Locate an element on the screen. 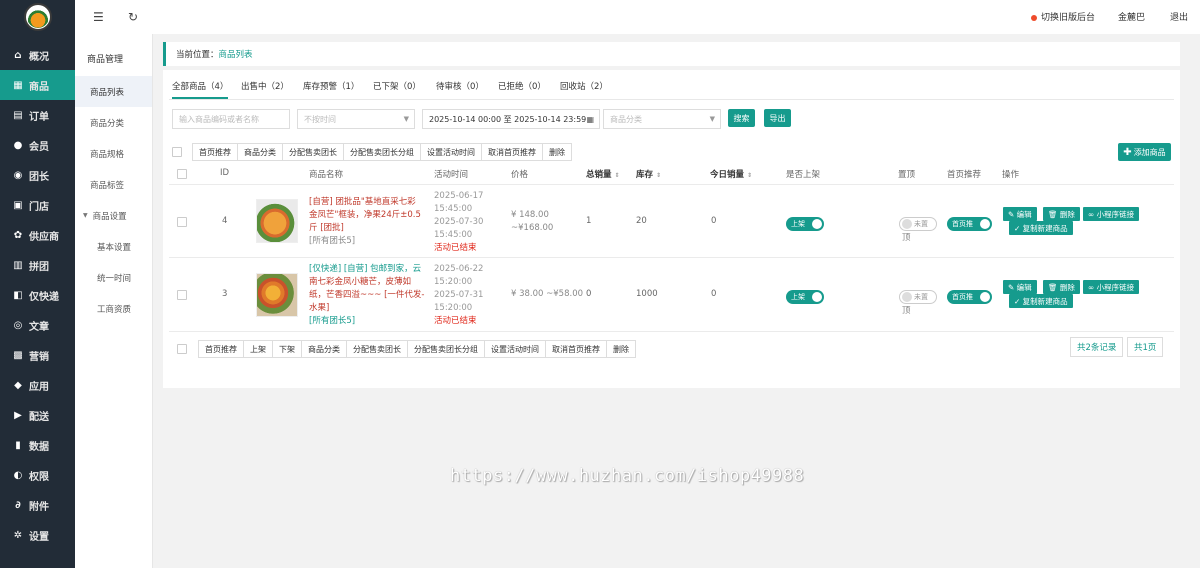 The width and height of the screenshot is (1200, 568). logout-link: 退出 is located at coordinates (1179, 16).